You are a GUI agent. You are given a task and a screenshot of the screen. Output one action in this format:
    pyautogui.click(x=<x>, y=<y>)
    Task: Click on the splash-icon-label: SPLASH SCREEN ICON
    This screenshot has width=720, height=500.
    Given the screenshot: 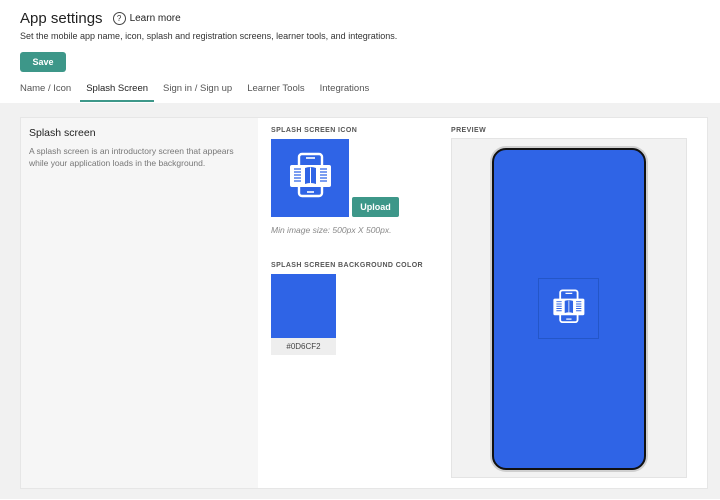 What is the action you would take?
    pyautogui.click(x=314, y=130)
    